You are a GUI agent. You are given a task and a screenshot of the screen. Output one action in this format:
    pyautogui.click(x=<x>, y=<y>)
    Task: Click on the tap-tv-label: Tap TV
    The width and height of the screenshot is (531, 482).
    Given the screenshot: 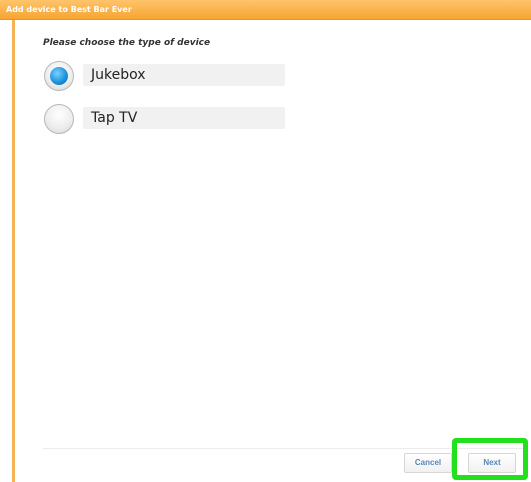 What is the action you would take?
    pyautogui.click(x=184, y=118)
    